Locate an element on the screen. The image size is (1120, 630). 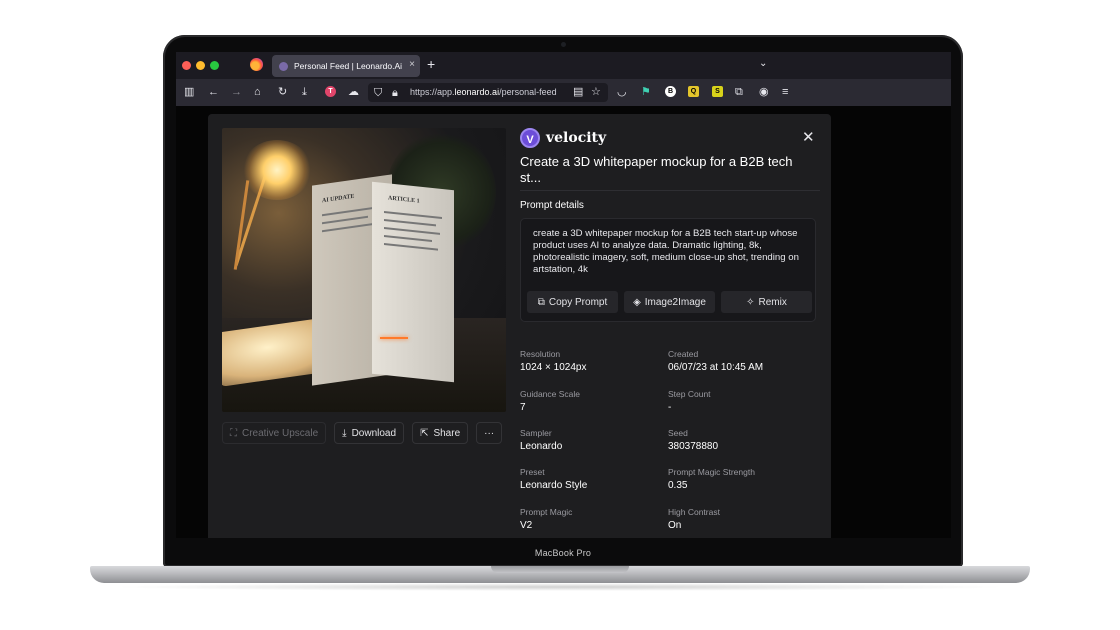
more-icon: ··· is located at coordinates (489, 433).